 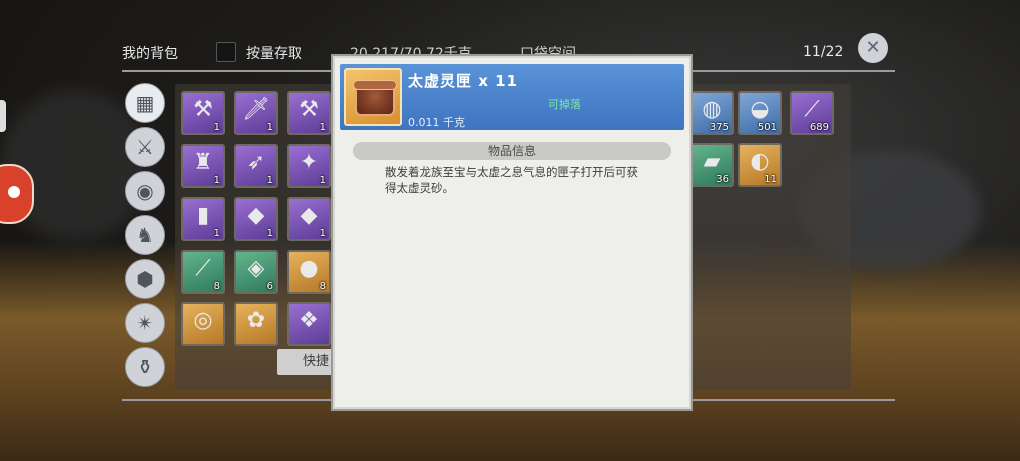 I want to click on crystal-category-button: ✴, so click(x=145, y=323).